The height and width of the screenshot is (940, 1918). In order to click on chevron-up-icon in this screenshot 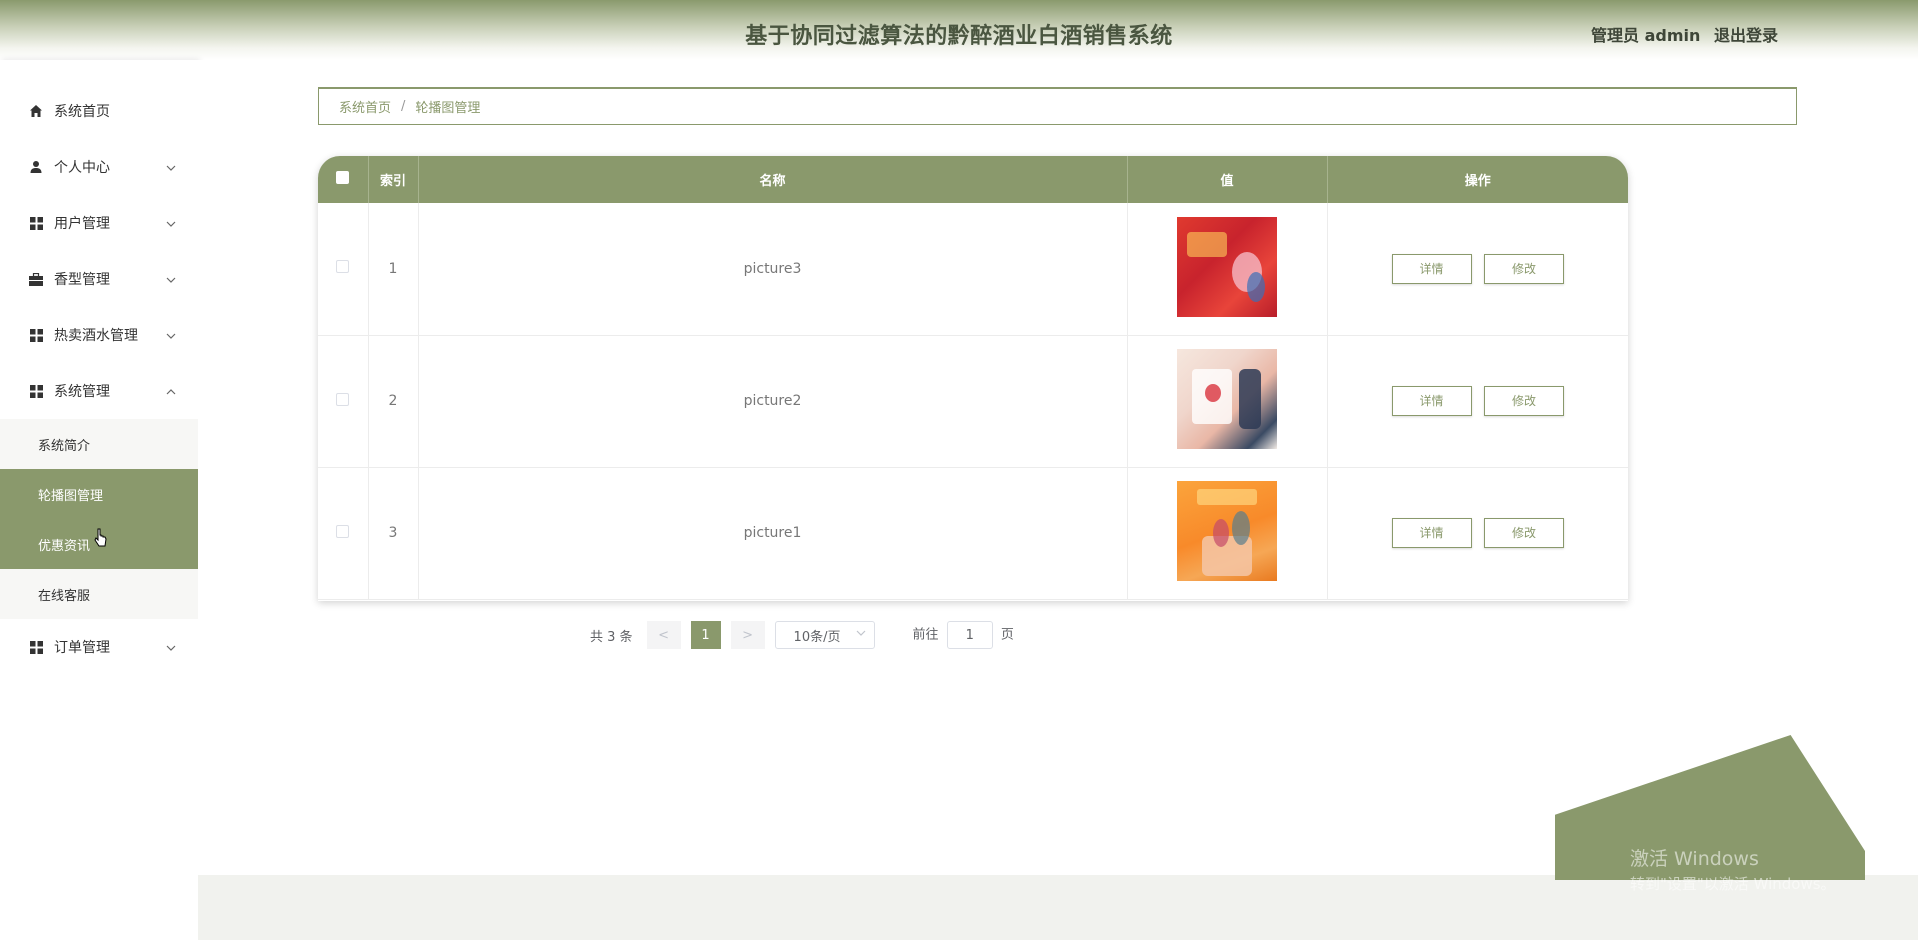, I will do `click(171, 391)`.